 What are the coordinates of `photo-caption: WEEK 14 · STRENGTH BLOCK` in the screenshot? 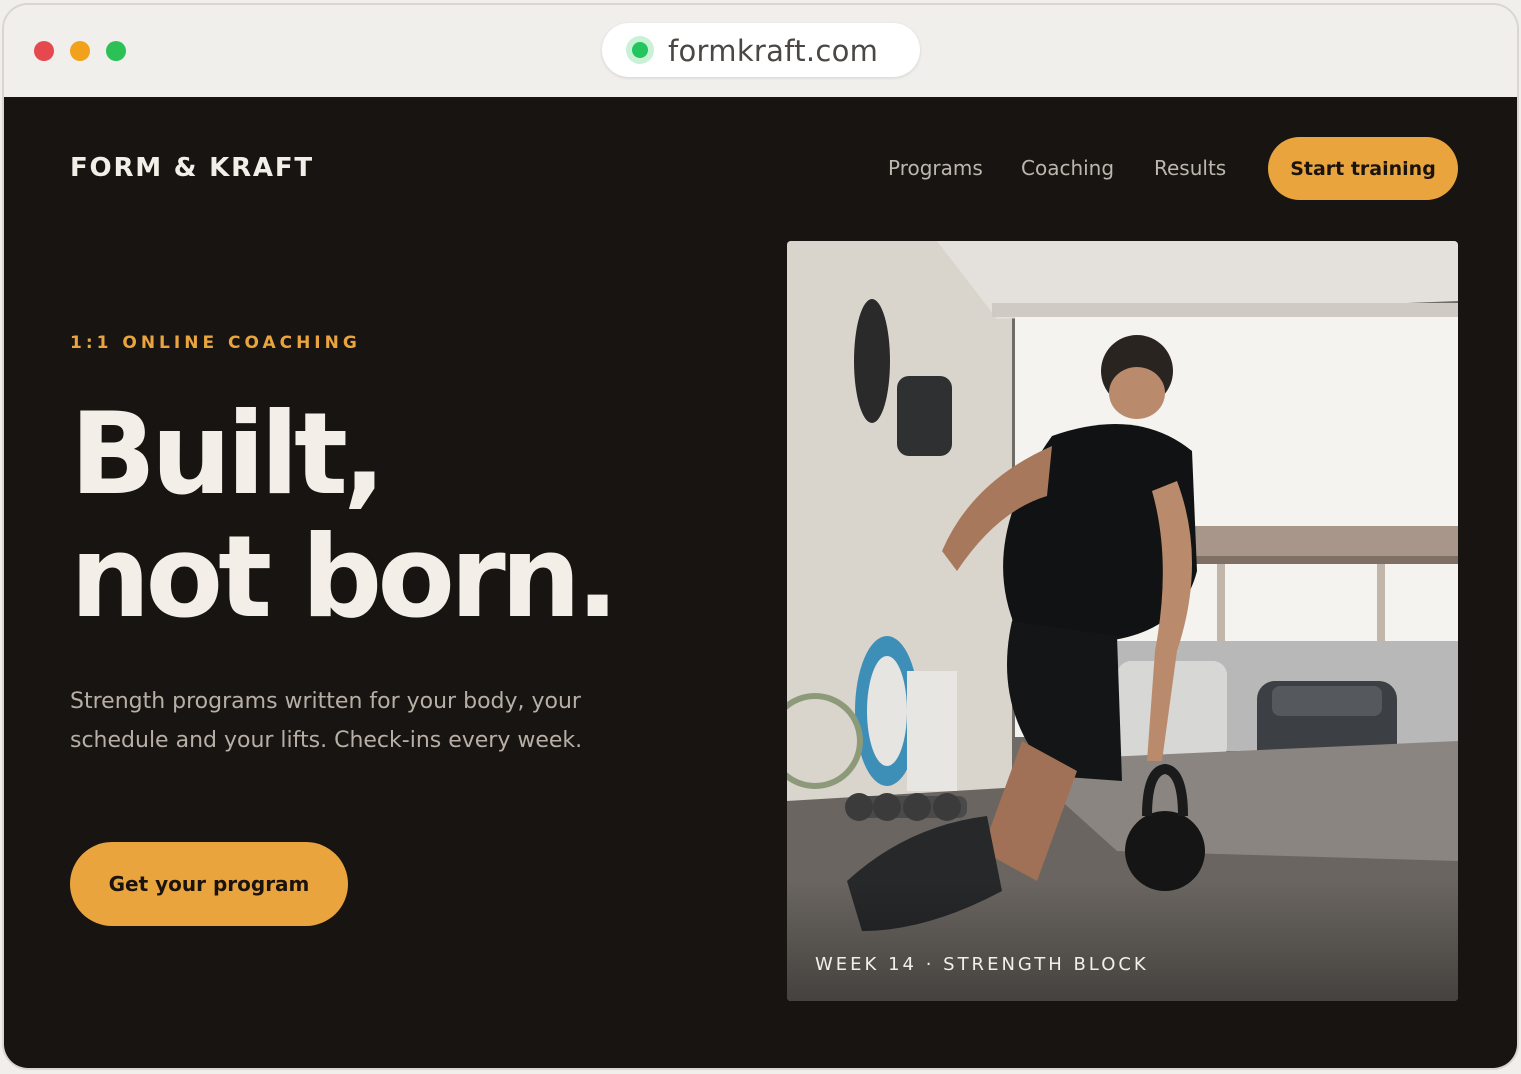 It's located at (982, 964).